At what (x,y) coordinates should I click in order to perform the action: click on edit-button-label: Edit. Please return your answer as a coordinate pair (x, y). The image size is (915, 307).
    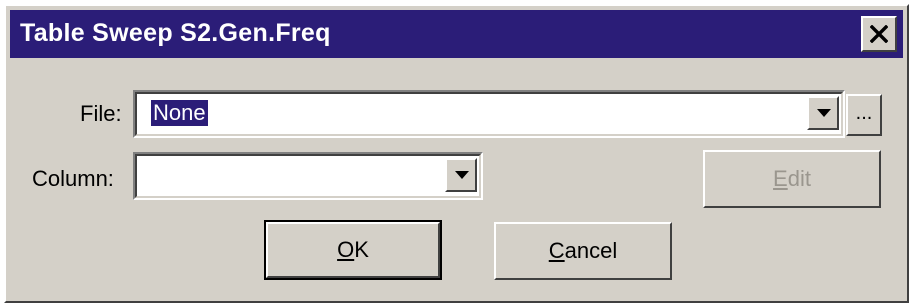
    Looking at the image, I should click on (792, 179).